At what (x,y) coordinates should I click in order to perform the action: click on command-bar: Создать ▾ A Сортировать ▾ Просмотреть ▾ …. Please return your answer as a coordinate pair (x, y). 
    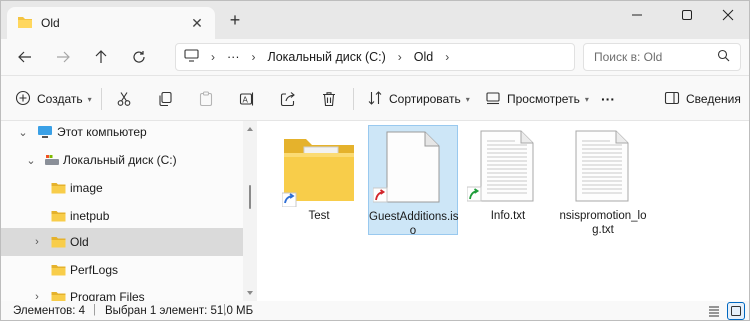
    Looking at the image, I should click on (375, 98).